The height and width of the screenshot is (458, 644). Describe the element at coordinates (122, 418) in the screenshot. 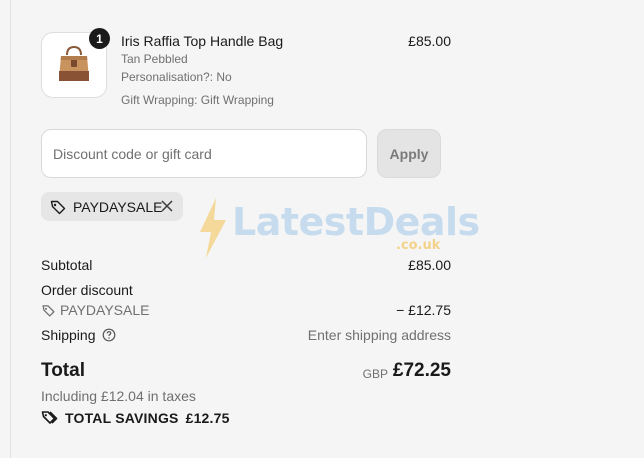

I see `total-savings-label: TOTAL SAVINGS` at that location.